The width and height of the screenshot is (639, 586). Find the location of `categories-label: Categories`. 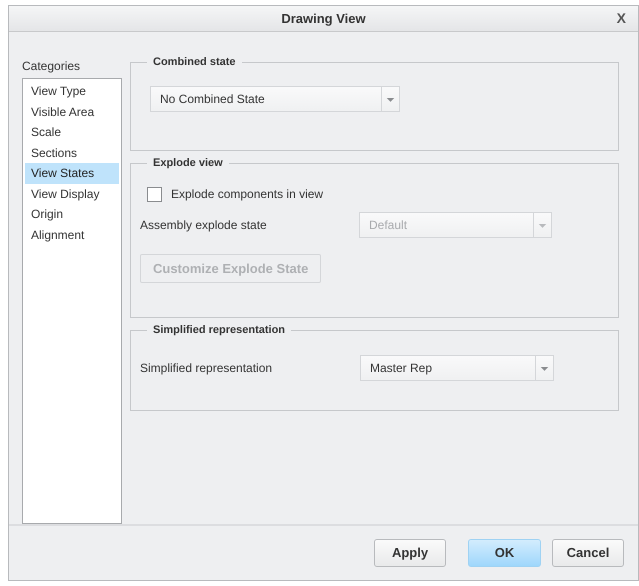

categories-label: Categories is located at coordinates (52, 66).